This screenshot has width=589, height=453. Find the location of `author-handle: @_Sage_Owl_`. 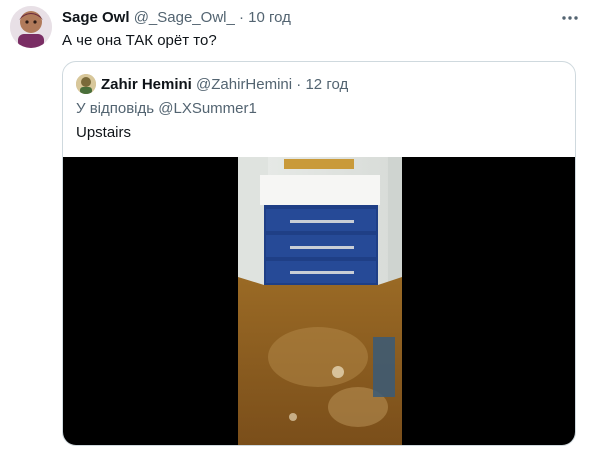

author-handle: @_Sage_Owl_ is located at coordinates (184, 17).